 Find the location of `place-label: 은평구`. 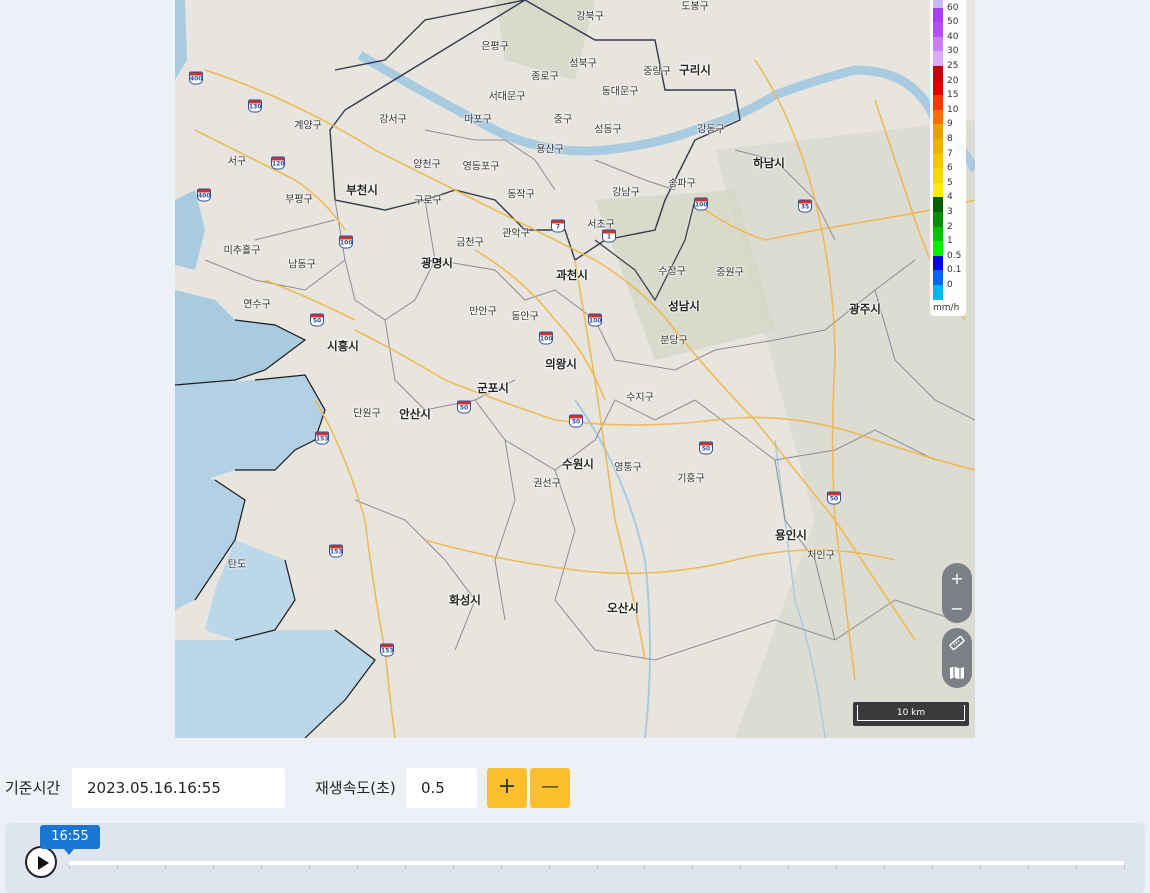

place-label: 은평구 is located at coordinates (495, 47).